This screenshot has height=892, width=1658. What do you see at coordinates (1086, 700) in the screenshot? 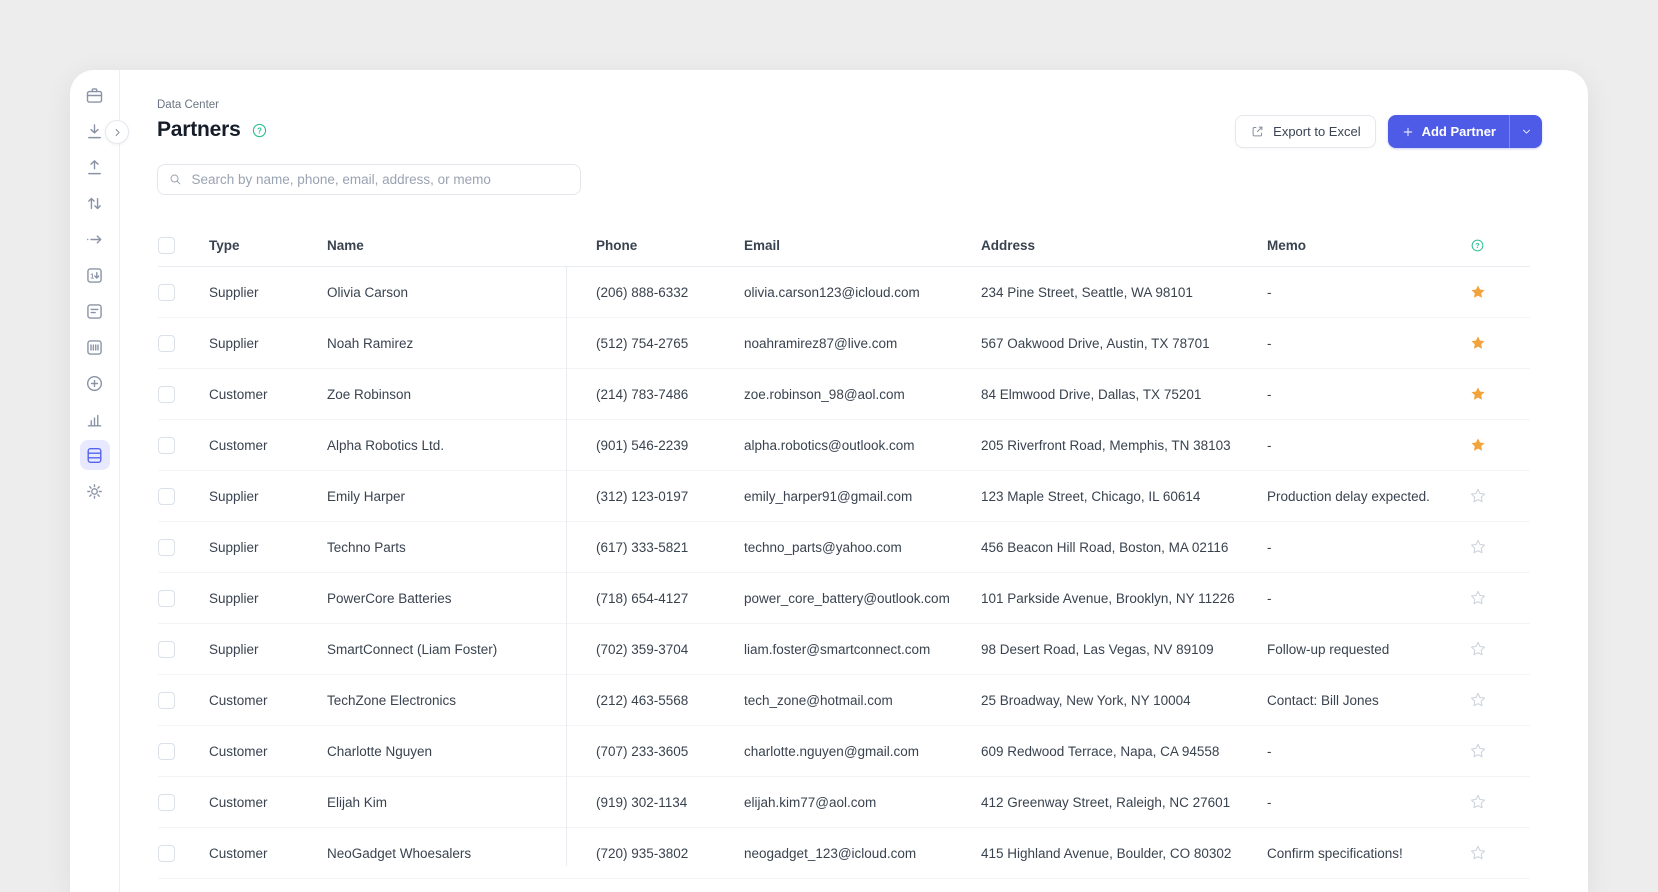
I see `cell-address: 25 Broadway, New York, NY 10004` at bounding box center [1086, 700].